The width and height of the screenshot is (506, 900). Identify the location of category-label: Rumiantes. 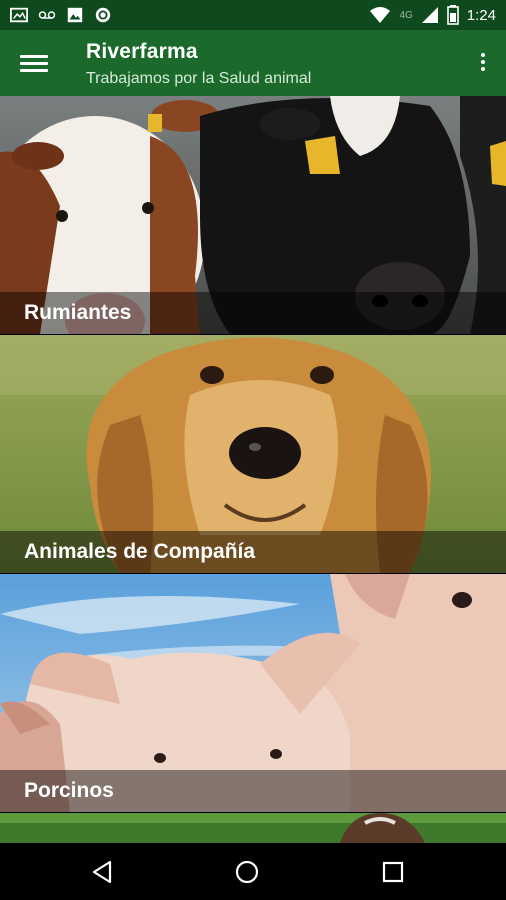
(78, 312).